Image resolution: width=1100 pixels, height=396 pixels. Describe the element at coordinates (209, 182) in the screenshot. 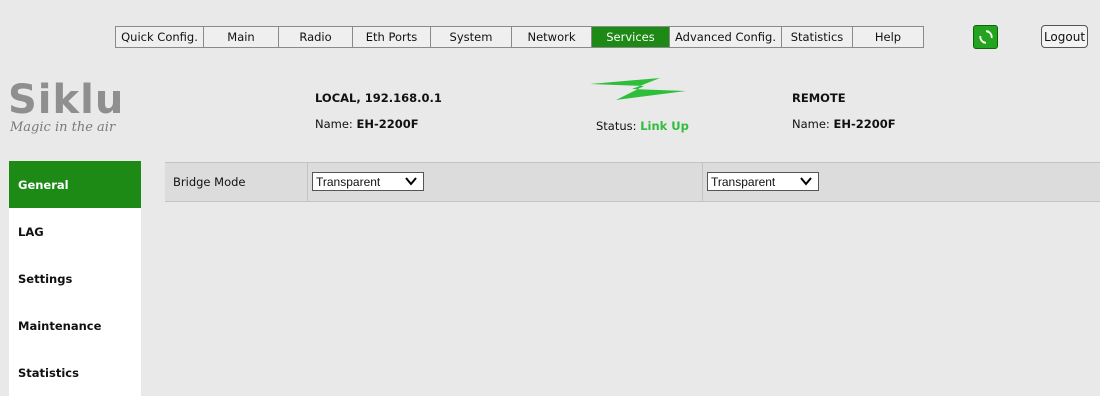

I see `bridge-mode-label: Bridge Mode` at that location.